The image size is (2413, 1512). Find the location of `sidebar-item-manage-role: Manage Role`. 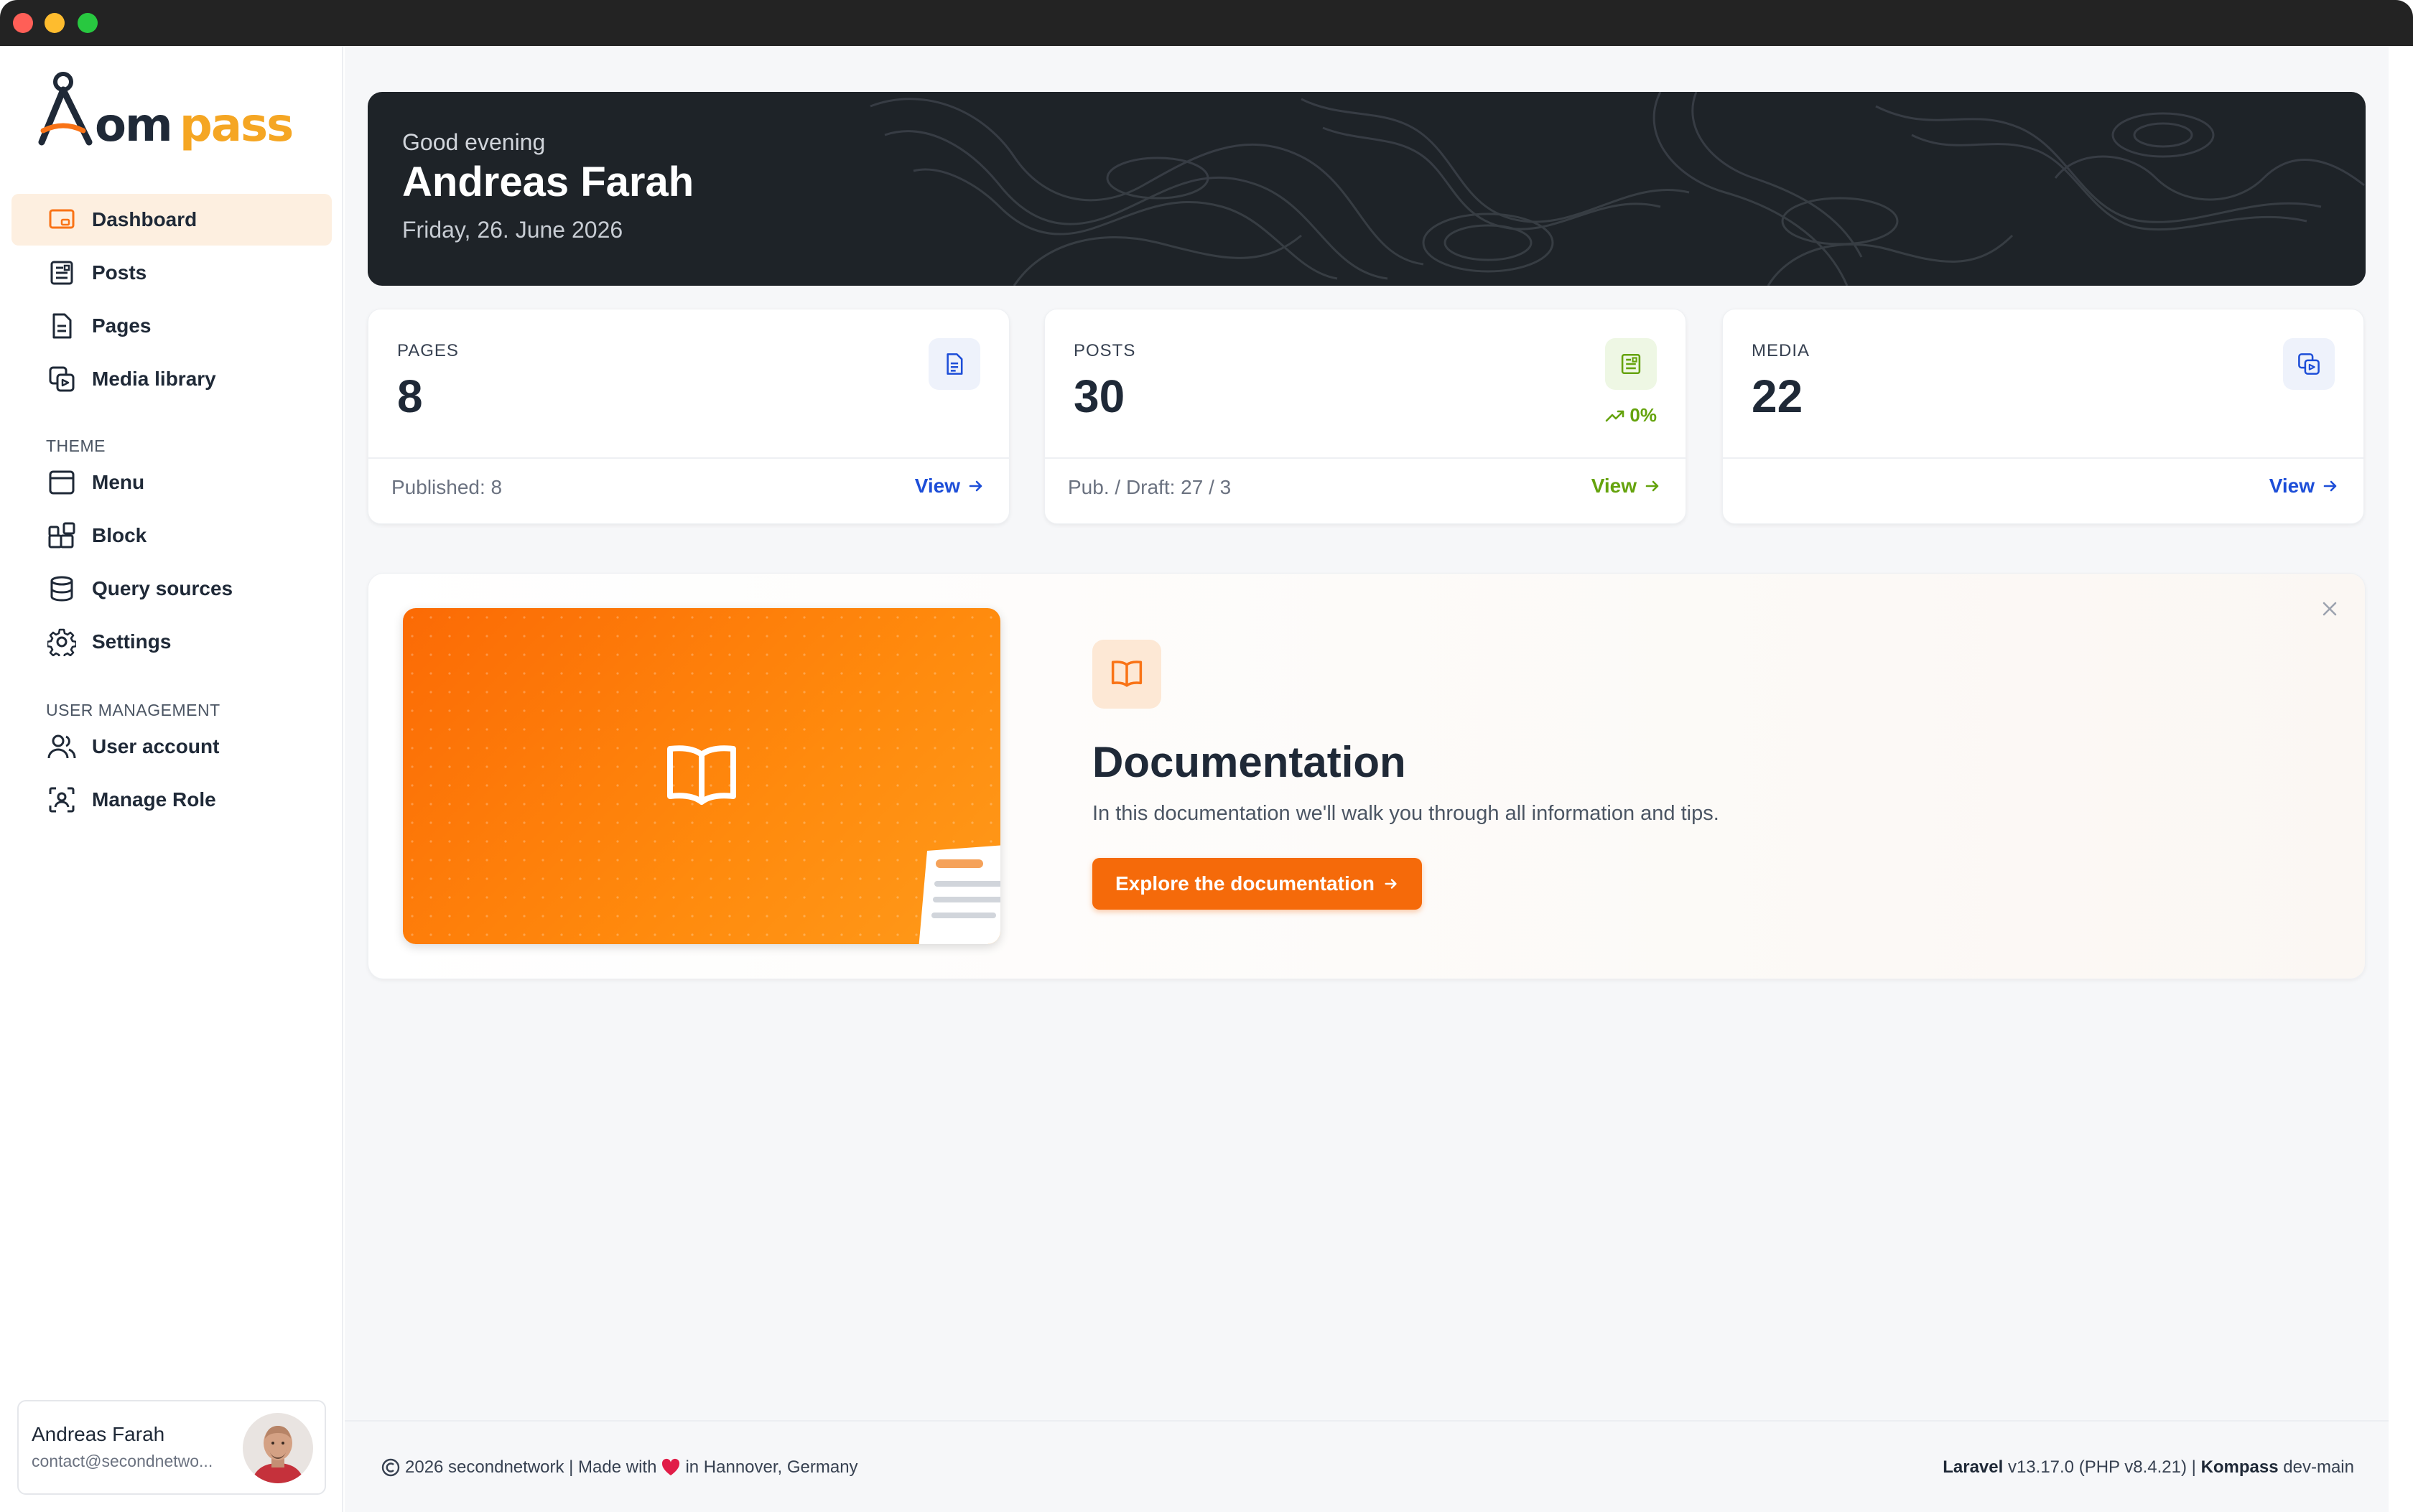

sidebar-item-manage-role: Manage Role is located at coordinates (172, 800).